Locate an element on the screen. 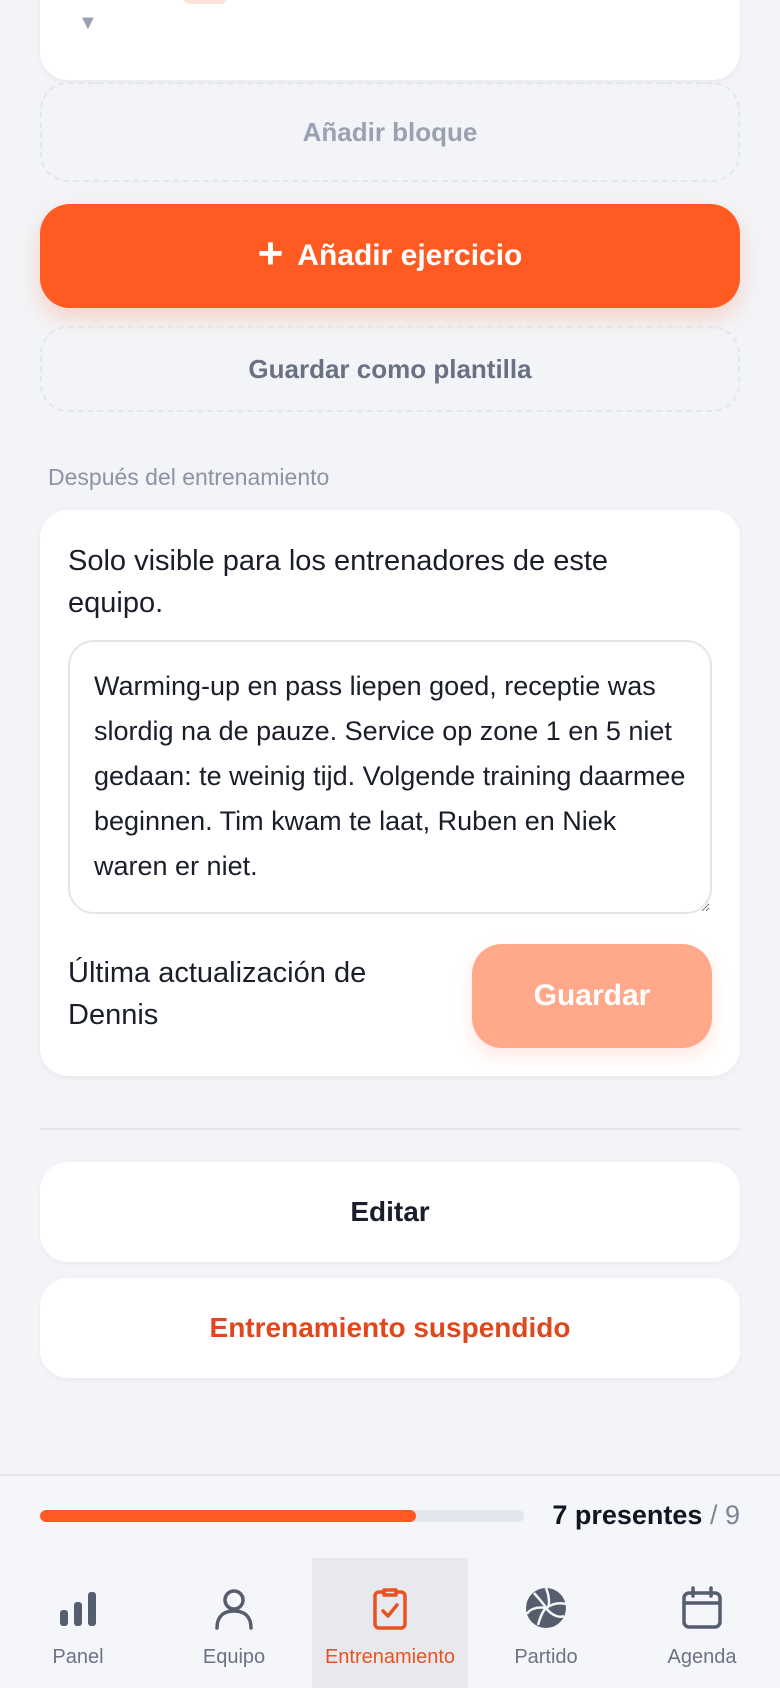 This screenshot has height=1688, width=780. attendance-bar: 7 presentes / 9 is located at coordinates (390, 1516).